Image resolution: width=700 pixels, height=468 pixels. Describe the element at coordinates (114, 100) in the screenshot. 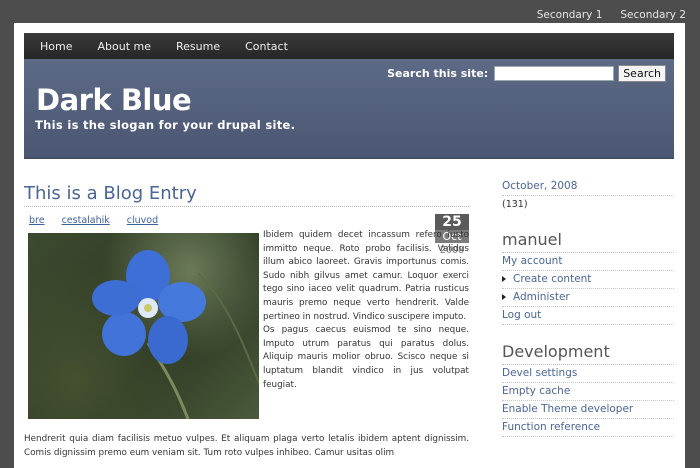

I see `site-name: Dark Blue` at that location.